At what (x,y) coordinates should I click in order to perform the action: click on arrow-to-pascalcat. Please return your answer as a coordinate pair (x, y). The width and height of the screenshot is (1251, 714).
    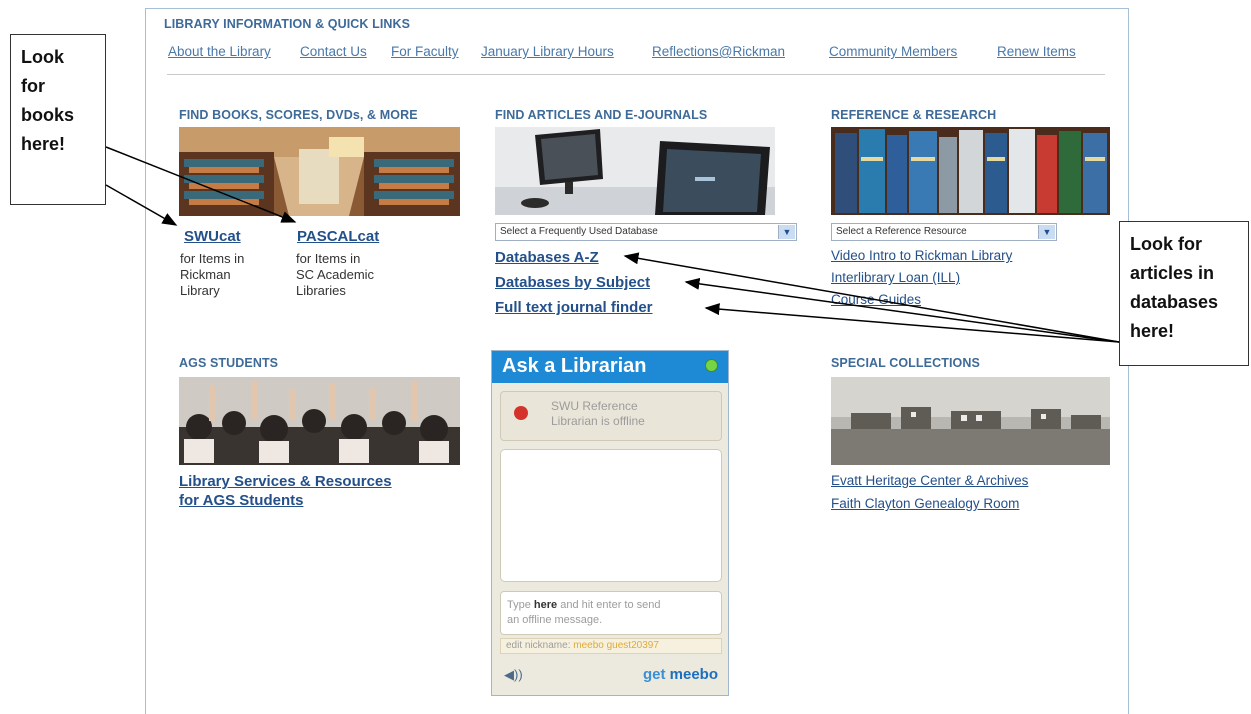
    Looking at the image, I should click on (201, 184).